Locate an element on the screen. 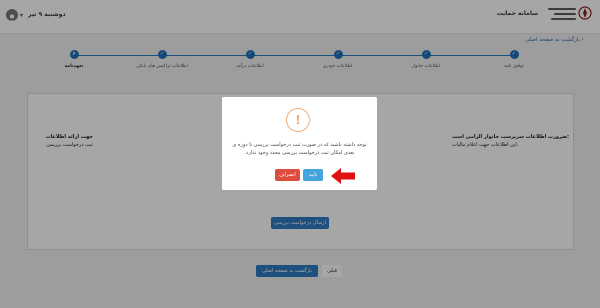  cancel-button: انصراف is located at coordinates (287, 175).